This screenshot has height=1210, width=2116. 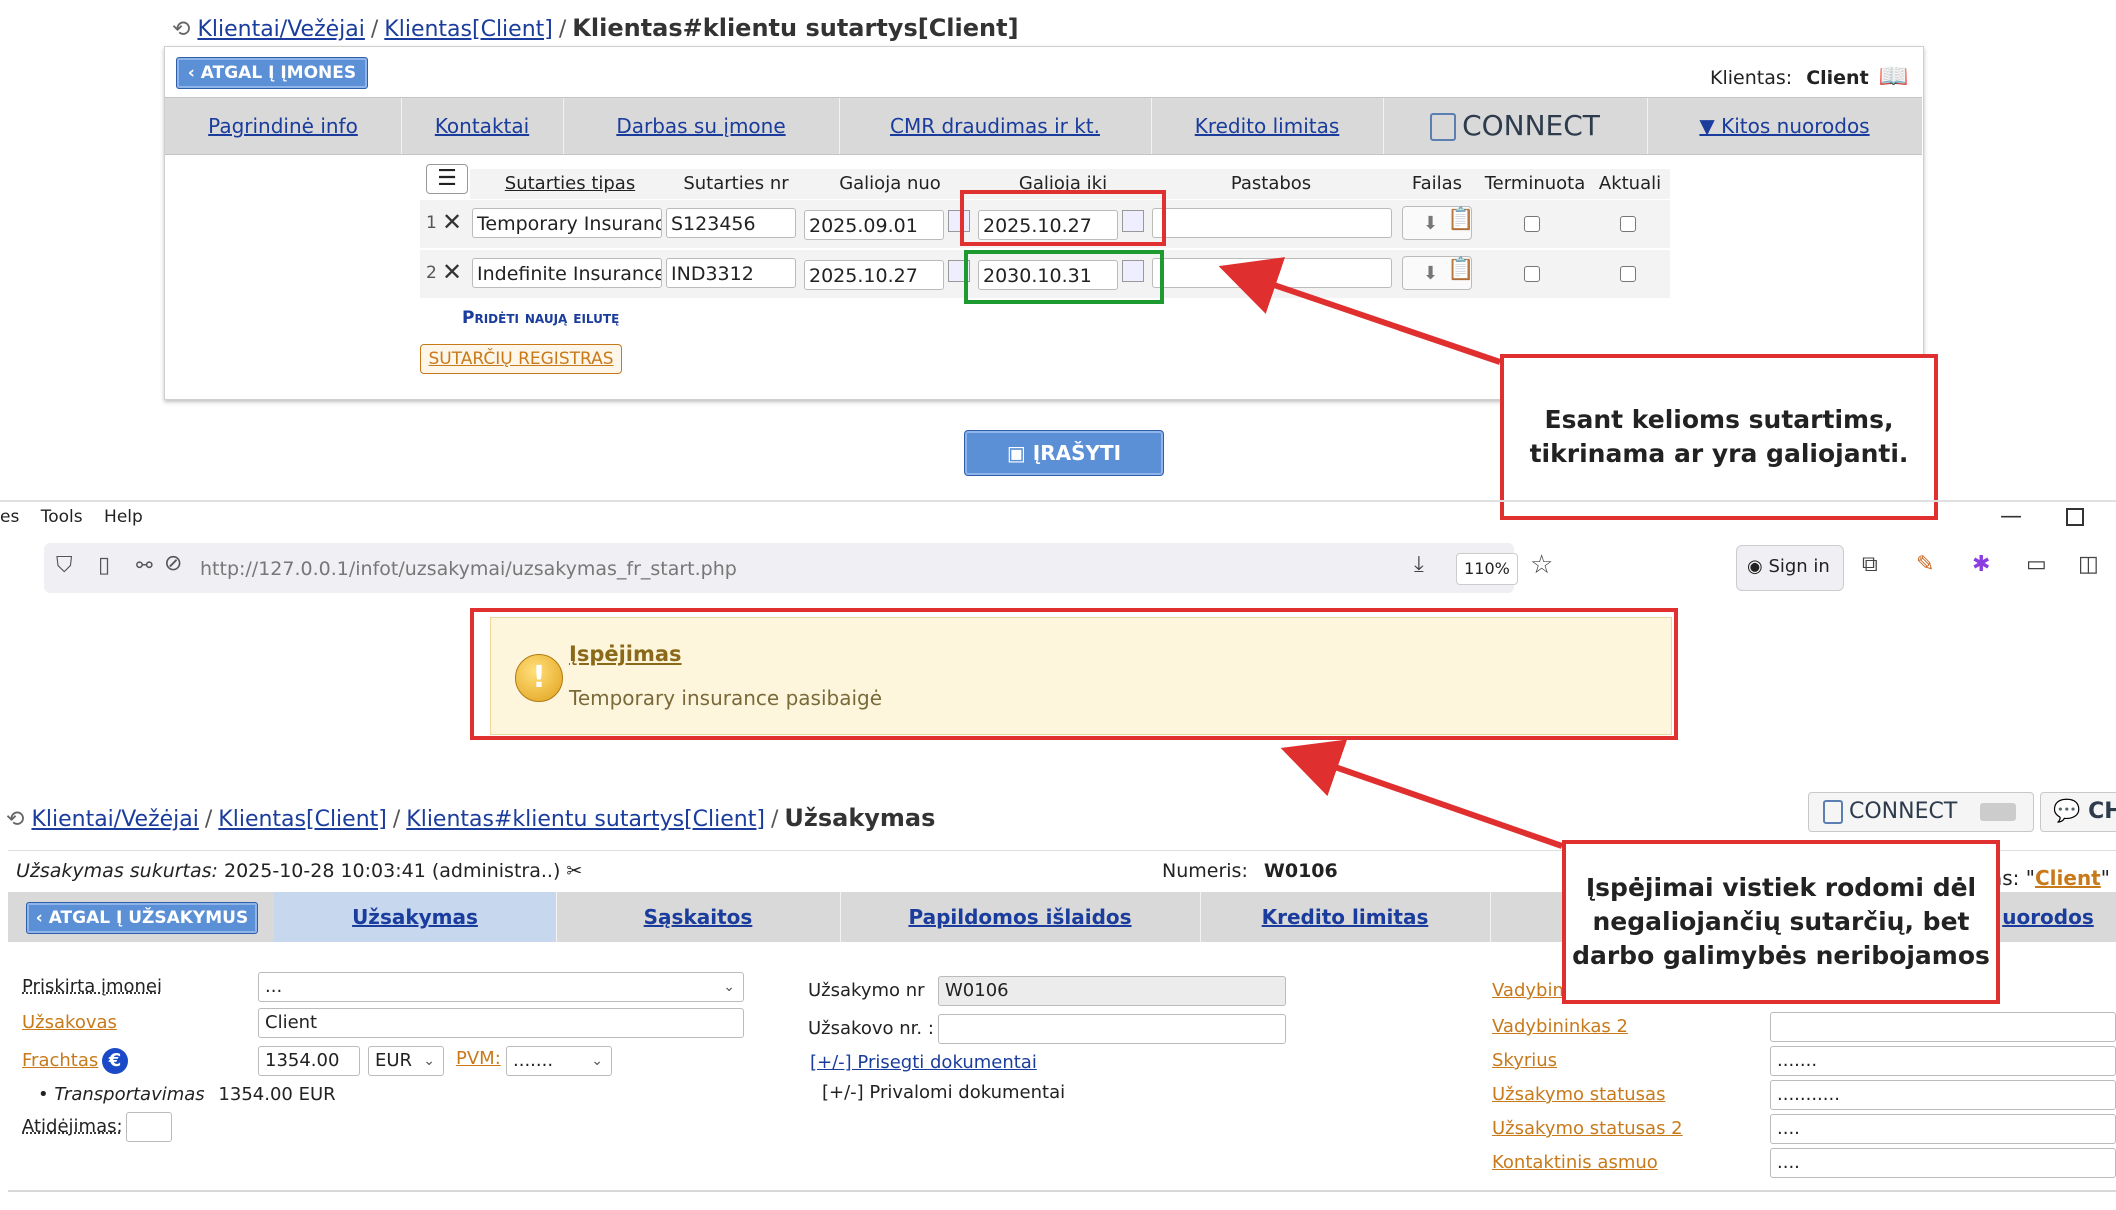 I want to click on arrow-to-warning, so click(x=1421, y=794).